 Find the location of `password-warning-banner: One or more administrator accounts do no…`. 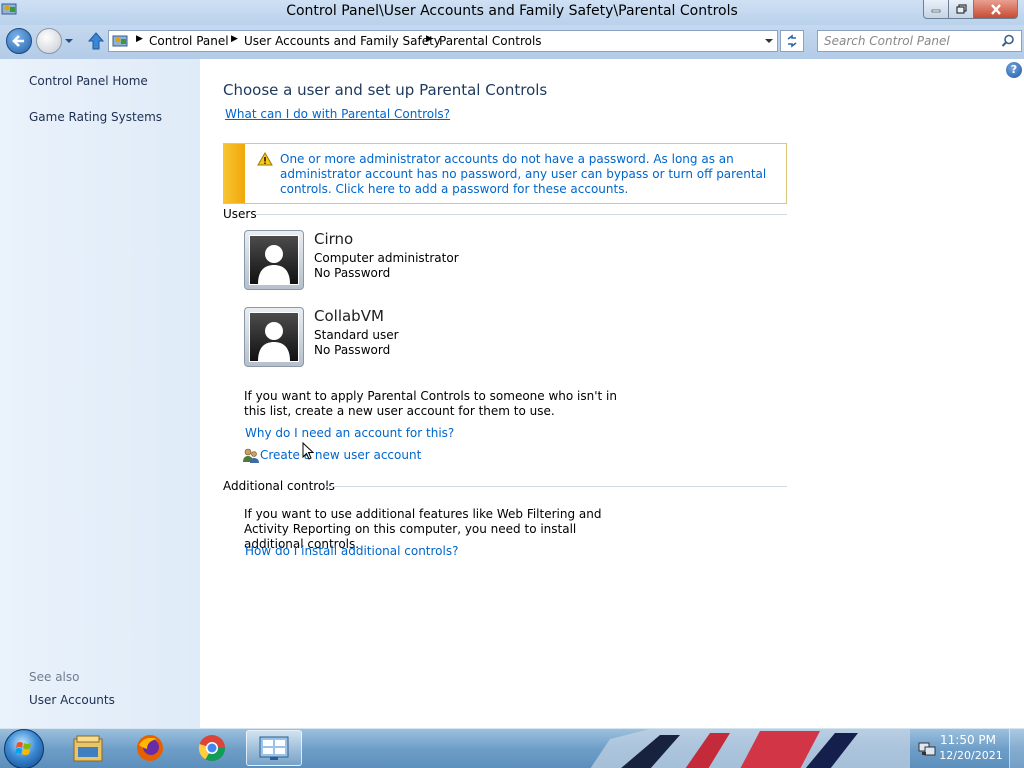

password-warning-banner: One or more administrator accounts do no… is located at coordinates (505, 173).